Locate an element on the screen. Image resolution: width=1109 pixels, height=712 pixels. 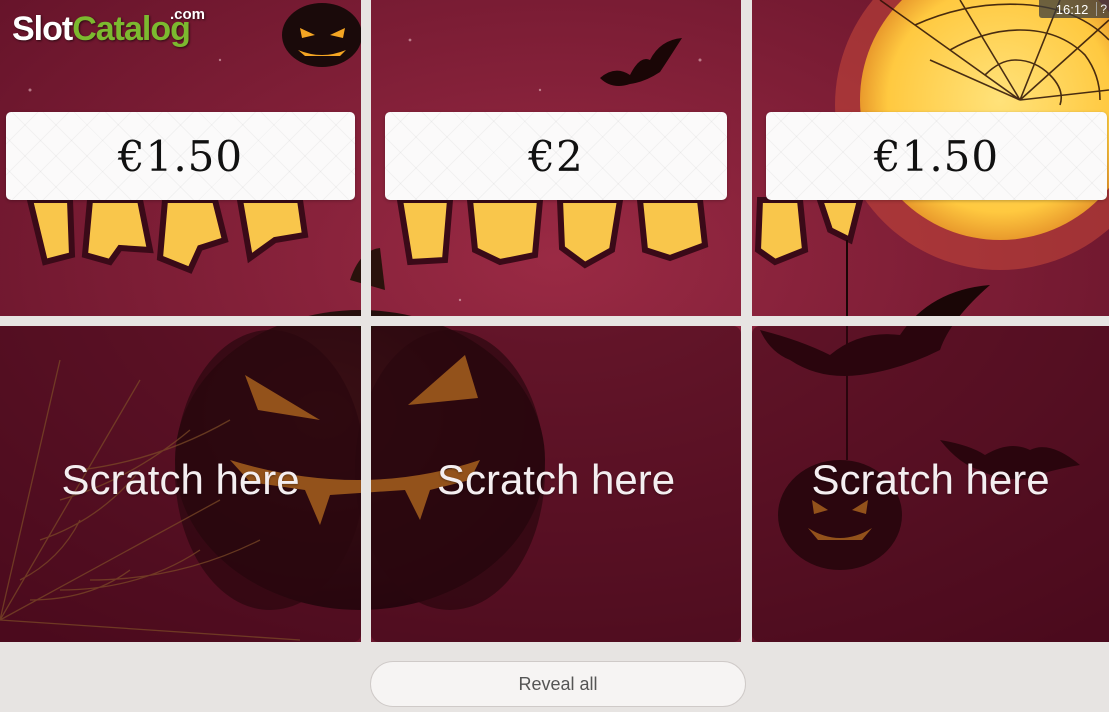
scratch-tile-5: Scratch here is located at coordinates (556, 484).